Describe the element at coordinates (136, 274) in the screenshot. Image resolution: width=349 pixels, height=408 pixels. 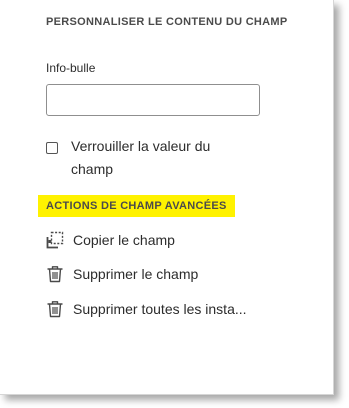
I see `delete-field-label: Supprimer le champ` at that location.